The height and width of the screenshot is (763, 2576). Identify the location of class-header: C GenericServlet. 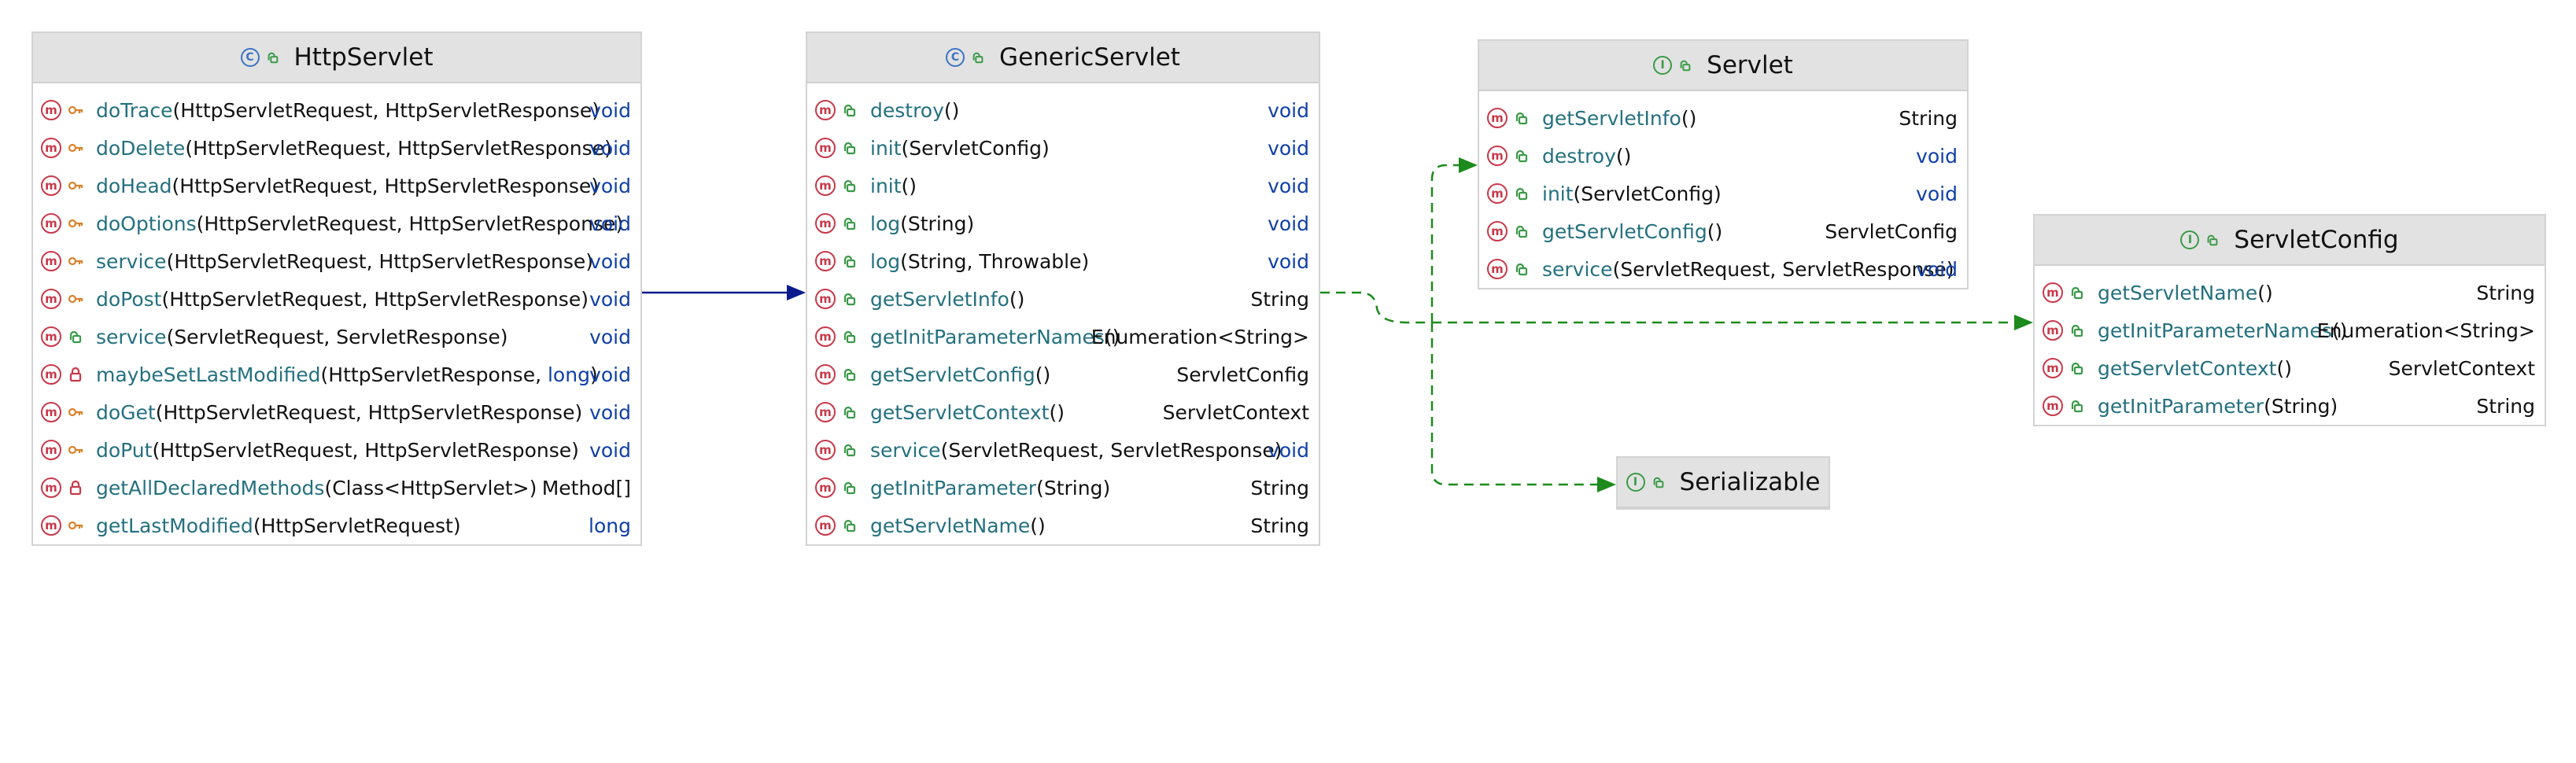
(1063, 58).